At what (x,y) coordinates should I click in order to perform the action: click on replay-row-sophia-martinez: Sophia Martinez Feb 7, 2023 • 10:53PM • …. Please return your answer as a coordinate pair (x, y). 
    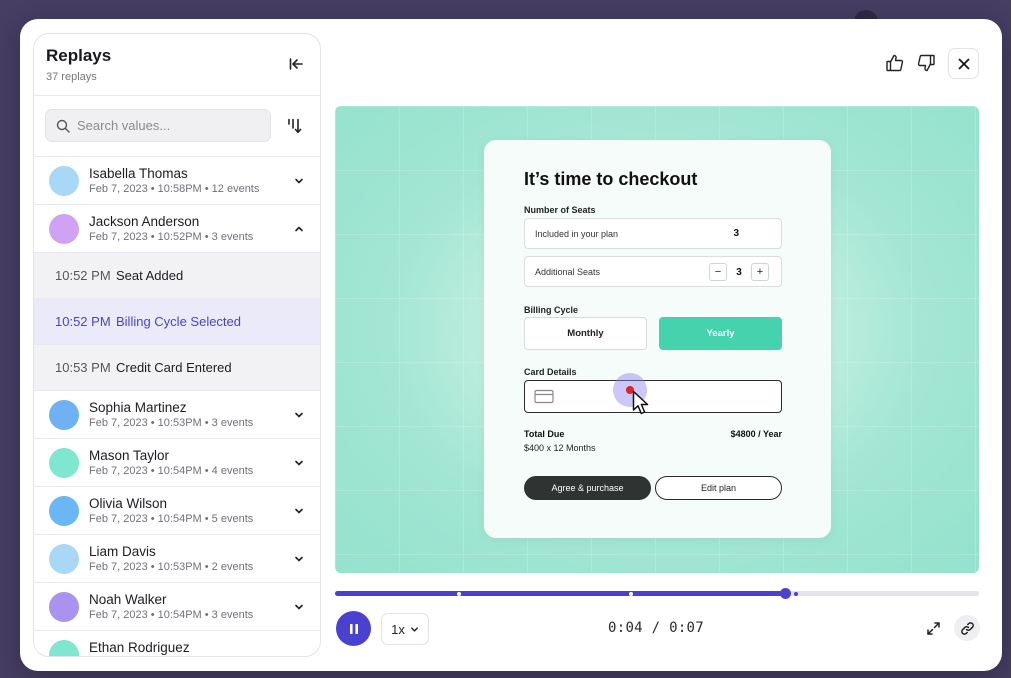
    Looking at the image, I should click on (177, 415).